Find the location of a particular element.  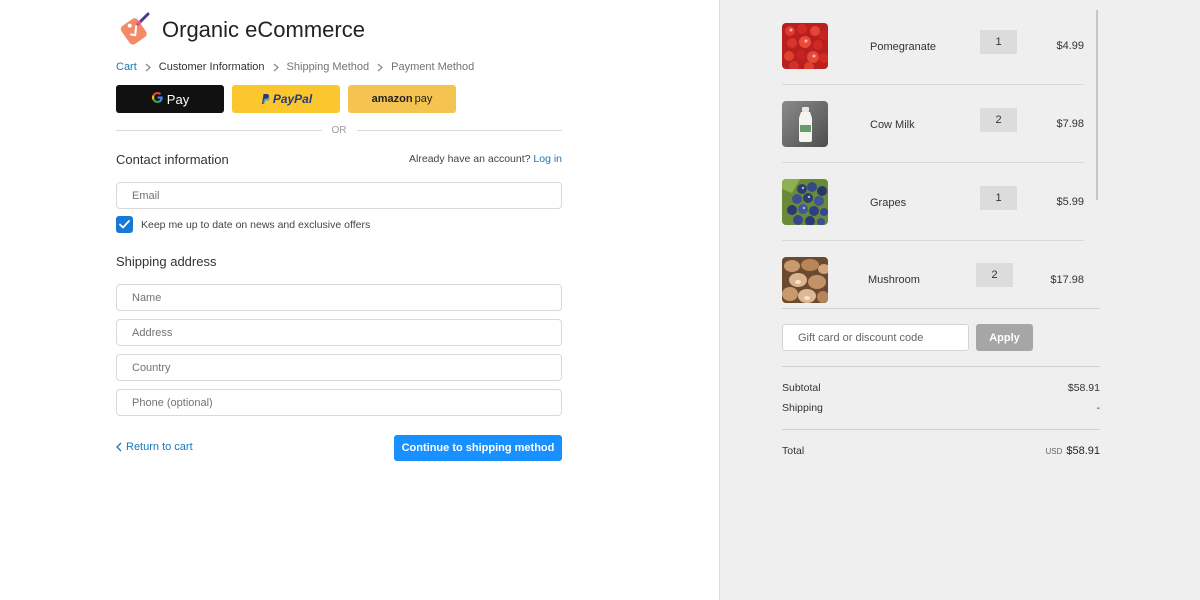

apply-discount-button: Apply is located at coordinates (1004, 337).